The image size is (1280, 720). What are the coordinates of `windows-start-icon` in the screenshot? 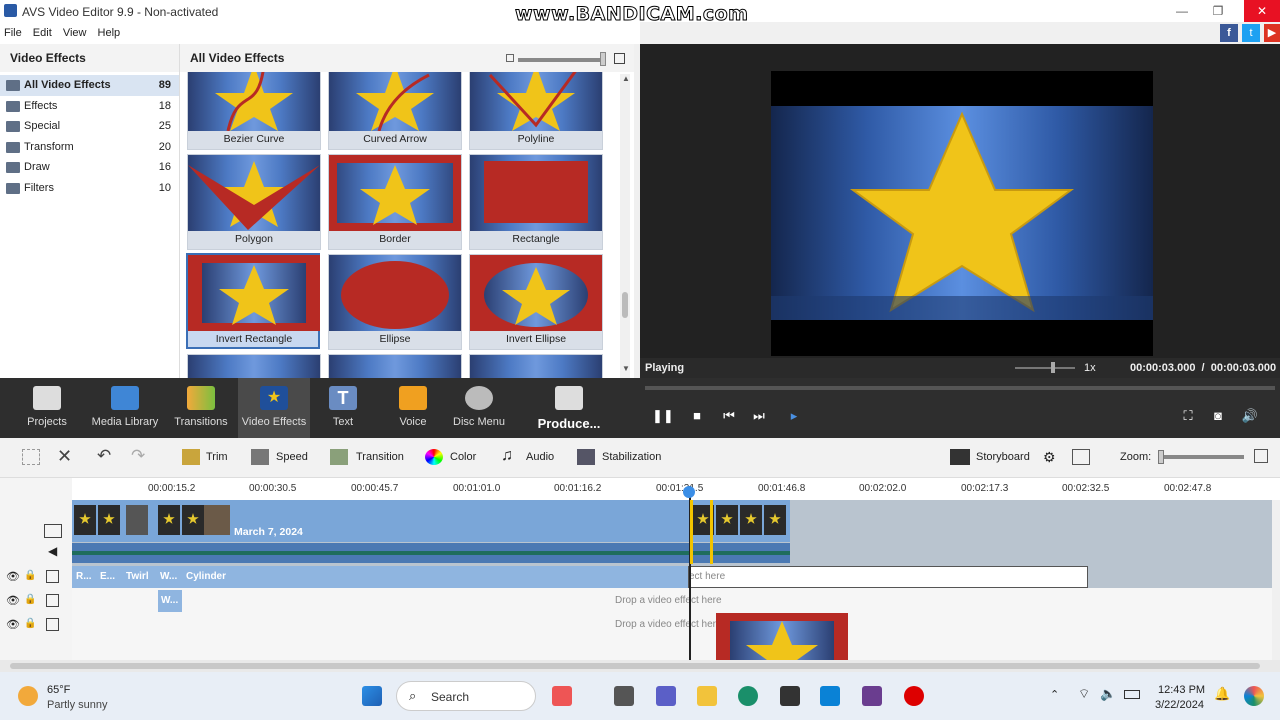 It's located at (372, 696).